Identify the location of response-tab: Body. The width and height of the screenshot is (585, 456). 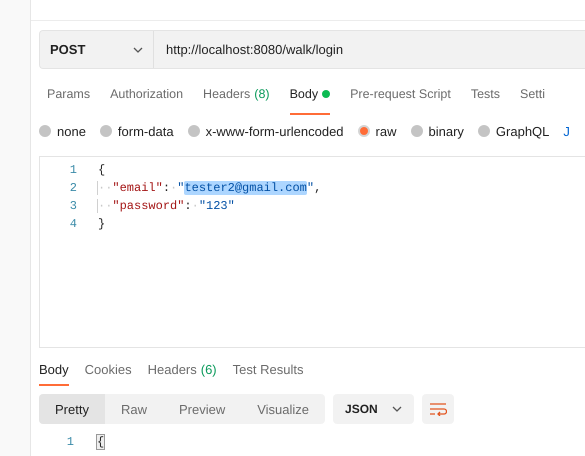
(54, 370).